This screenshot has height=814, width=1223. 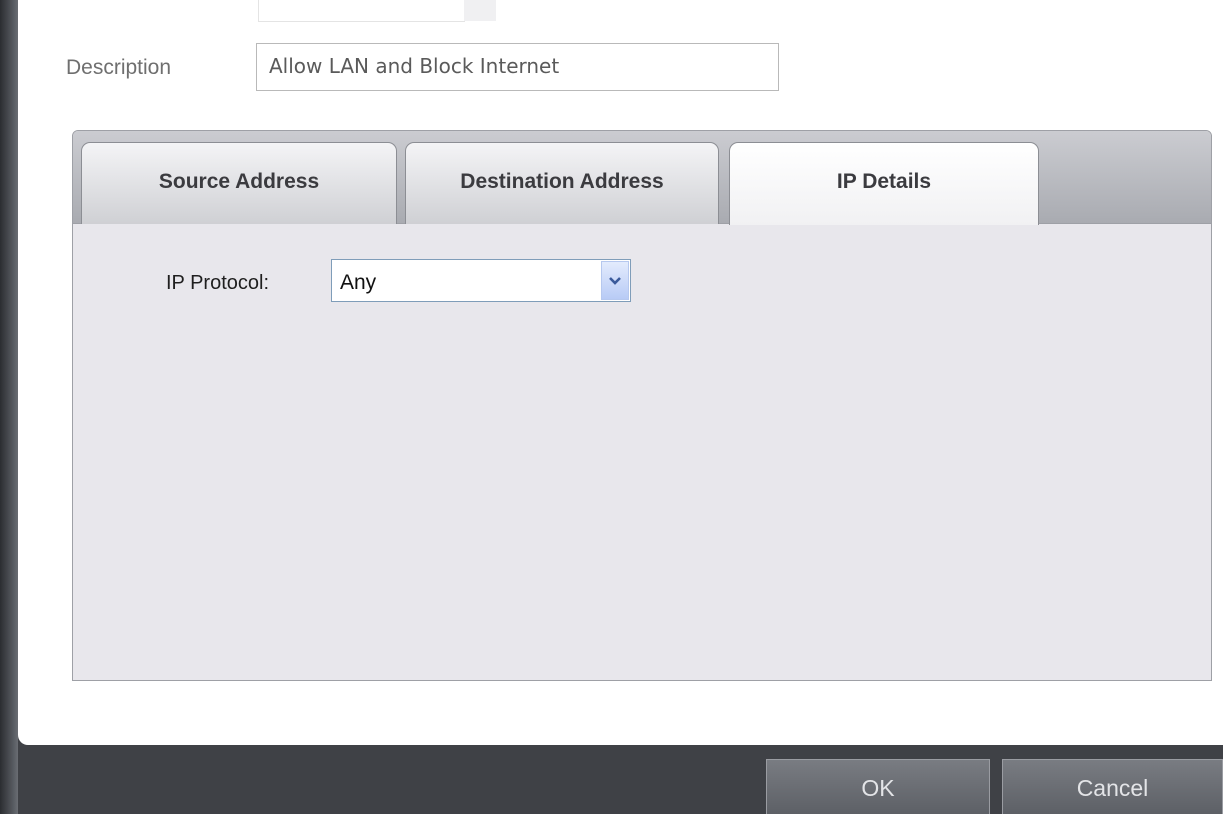 What do you see at coordinates (517, 67) in the screenshot?
I see `description-input: Allow LAN and Block Internet` at bounding box center [517, 67].